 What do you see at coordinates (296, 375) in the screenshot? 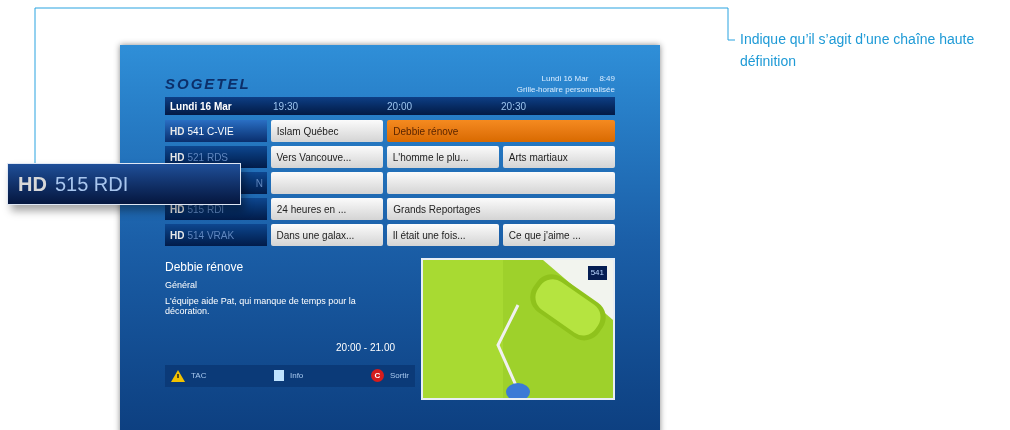
I see `footer-label: Info` at bounding box center [296, 375].